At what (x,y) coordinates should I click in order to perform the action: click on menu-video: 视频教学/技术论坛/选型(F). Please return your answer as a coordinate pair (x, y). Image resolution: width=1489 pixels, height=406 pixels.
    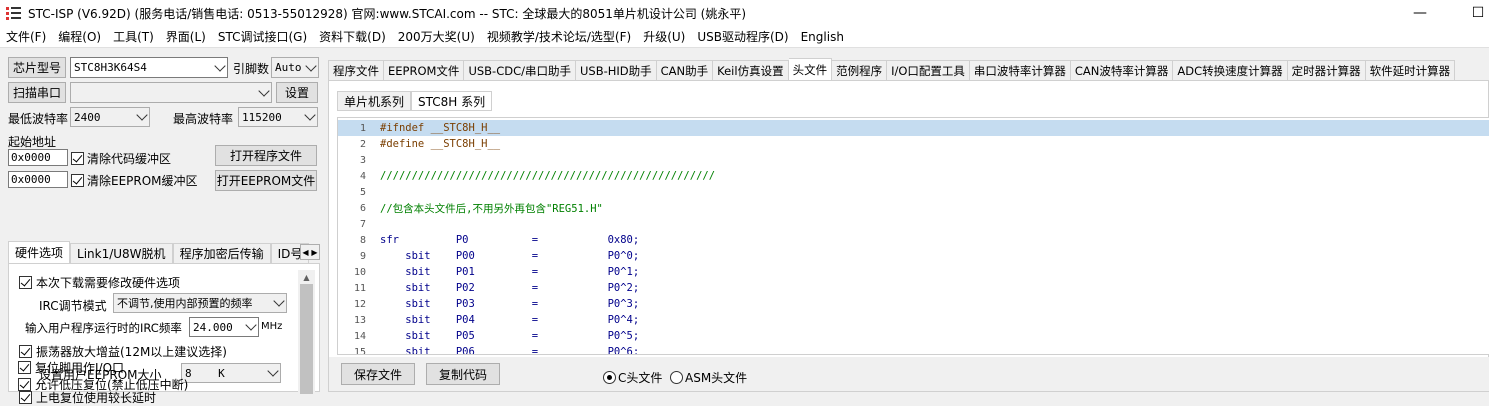
    Looking at the image, I should click on (559, 37).